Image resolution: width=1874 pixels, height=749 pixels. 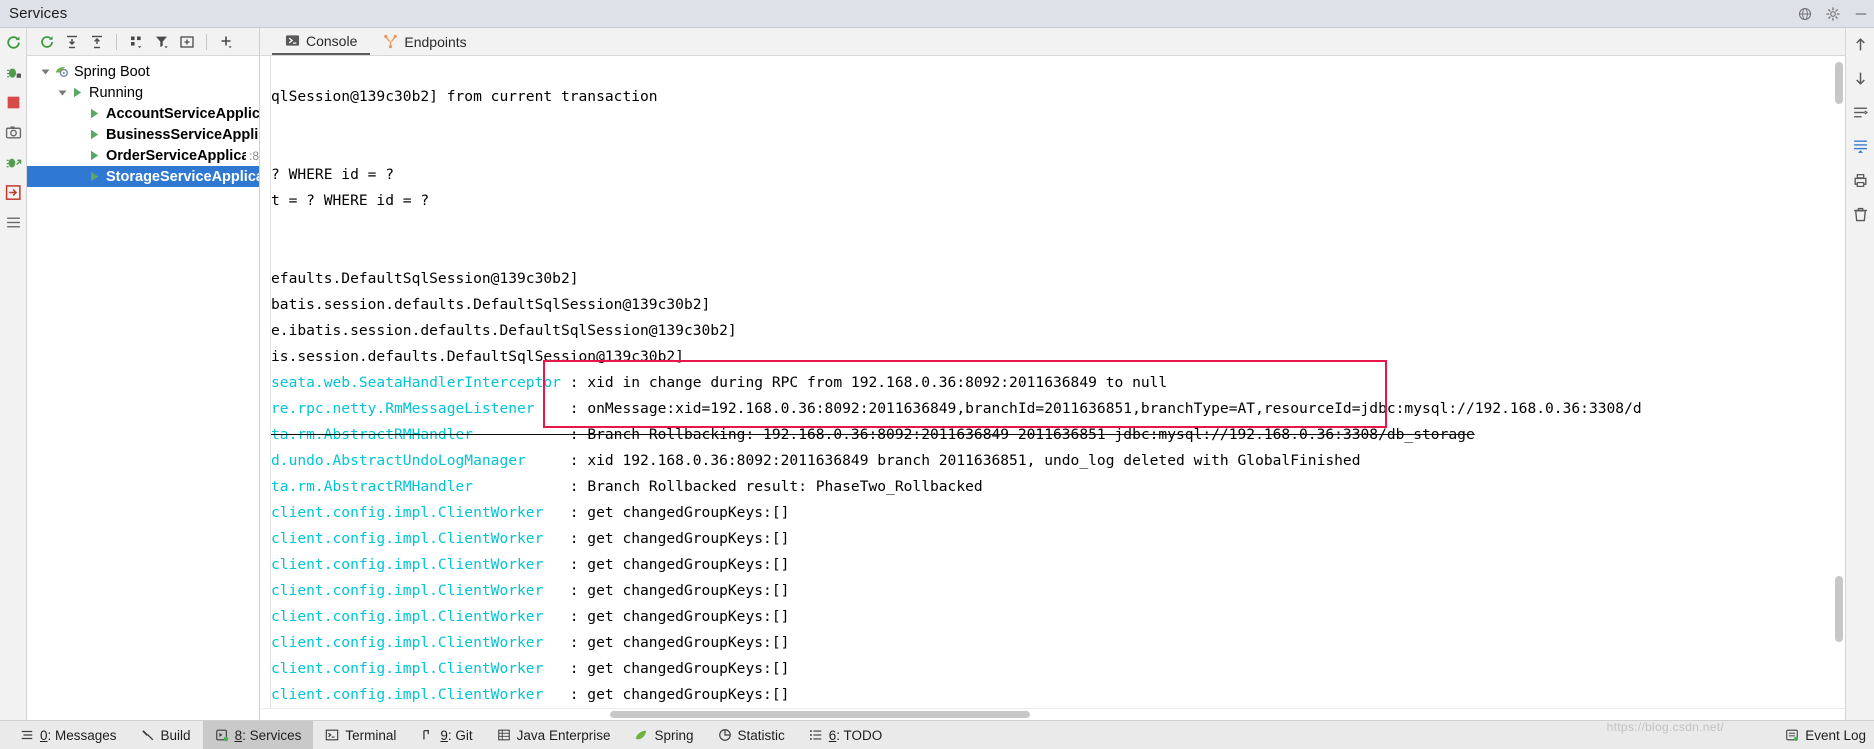 What do you see at coordinates (360, 735) in the screenshot?
I see `status-item-terminal: Terminal` at bounding box center [360, 735].